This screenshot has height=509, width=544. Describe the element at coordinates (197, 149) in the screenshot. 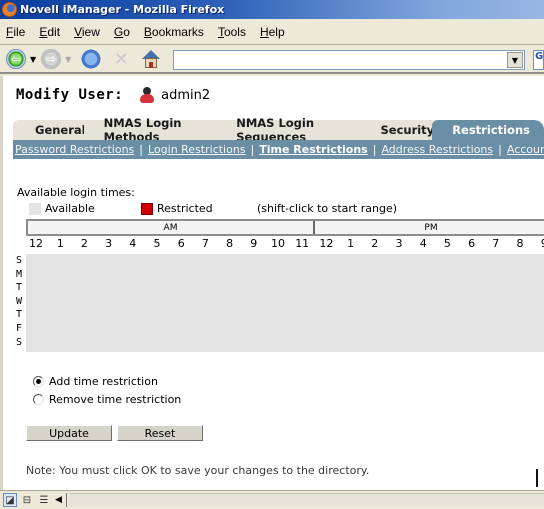

I see `link-login-restrictions: Login Restrictions` at that location.